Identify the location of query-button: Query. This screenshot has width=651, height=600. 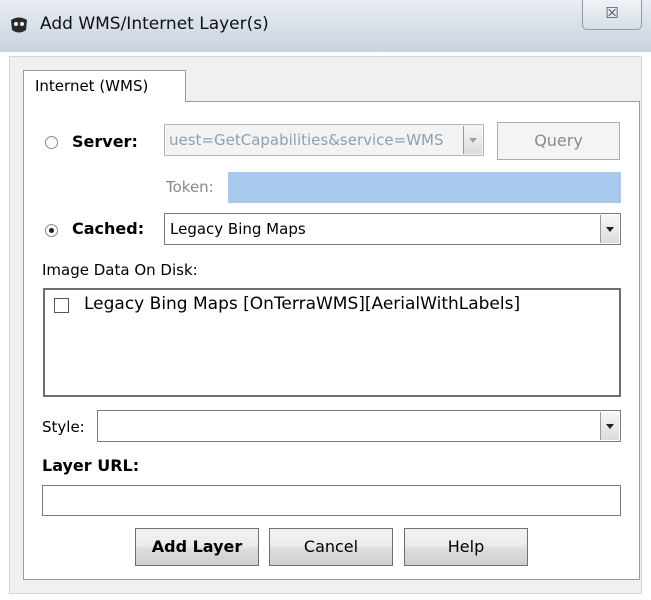
(558, 141).